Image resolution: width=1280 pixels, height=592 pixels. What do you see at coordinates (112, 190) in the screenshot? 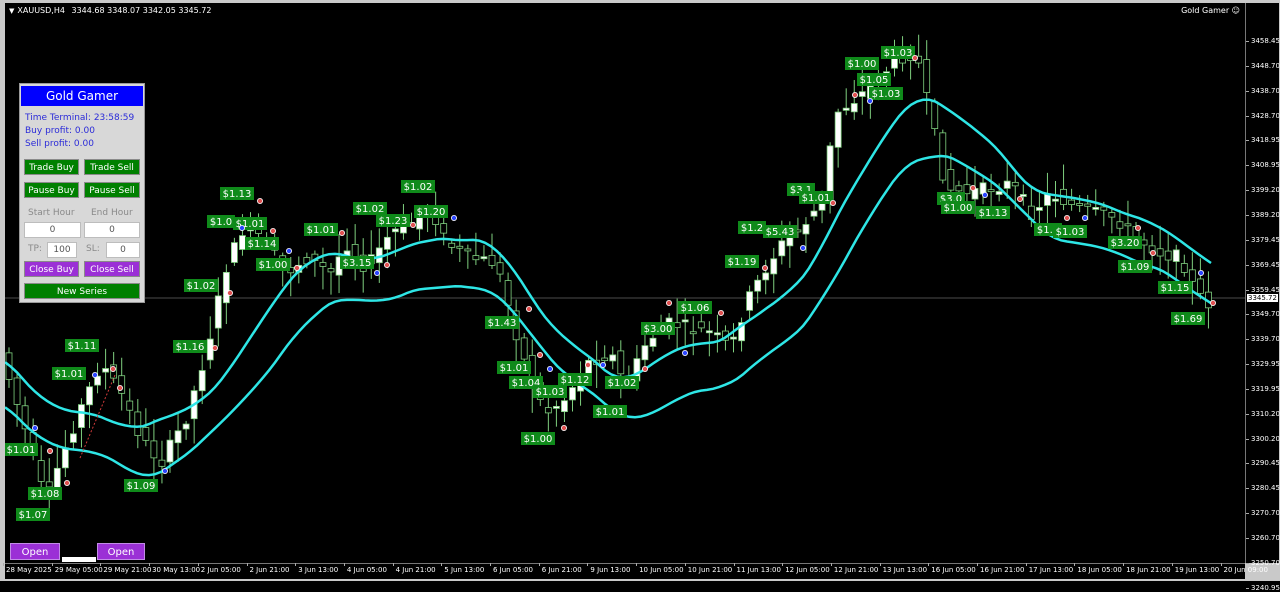
I see `pause-sell-button: Pause Sell` at bounding box center [112, 190].